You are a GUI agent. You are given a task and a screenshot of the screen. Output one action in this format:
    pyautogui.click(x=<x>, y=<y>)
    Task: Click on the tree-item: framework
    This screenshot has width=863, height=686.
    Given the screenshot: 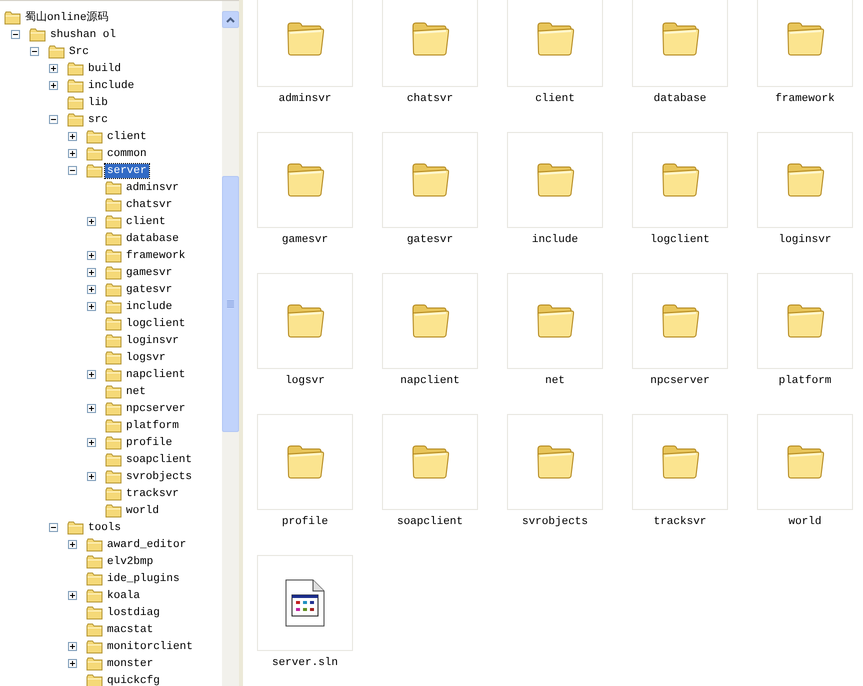 What is the action you would take?
    pyautogui.click(x=156, y=255)
    